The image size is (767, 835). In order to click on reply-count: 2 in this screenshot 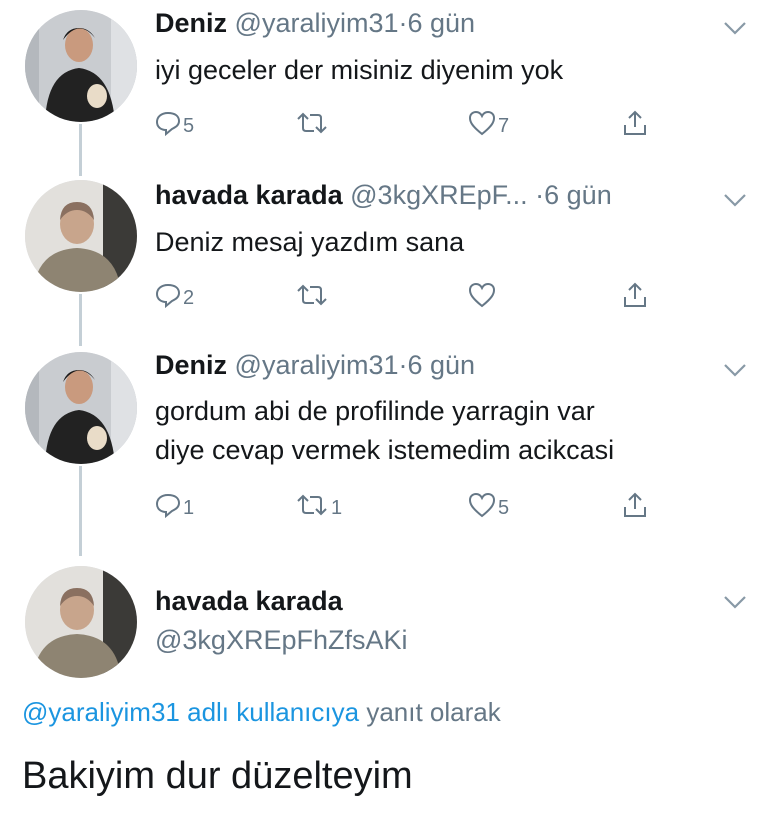, I will do `click(189, 297)`.